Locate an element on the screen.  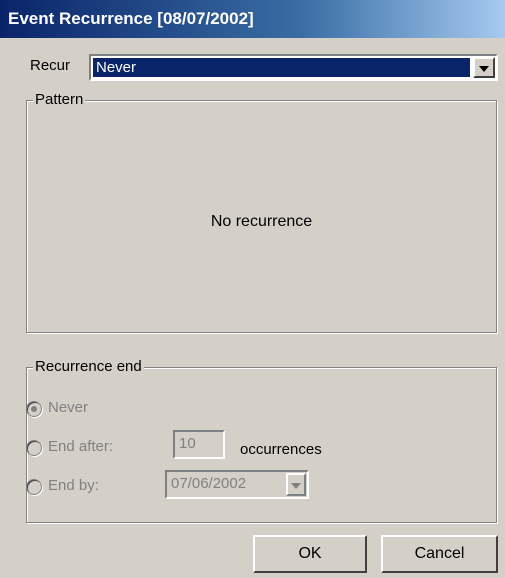
recur-dropdown-button is located at coordinates (484, 67).